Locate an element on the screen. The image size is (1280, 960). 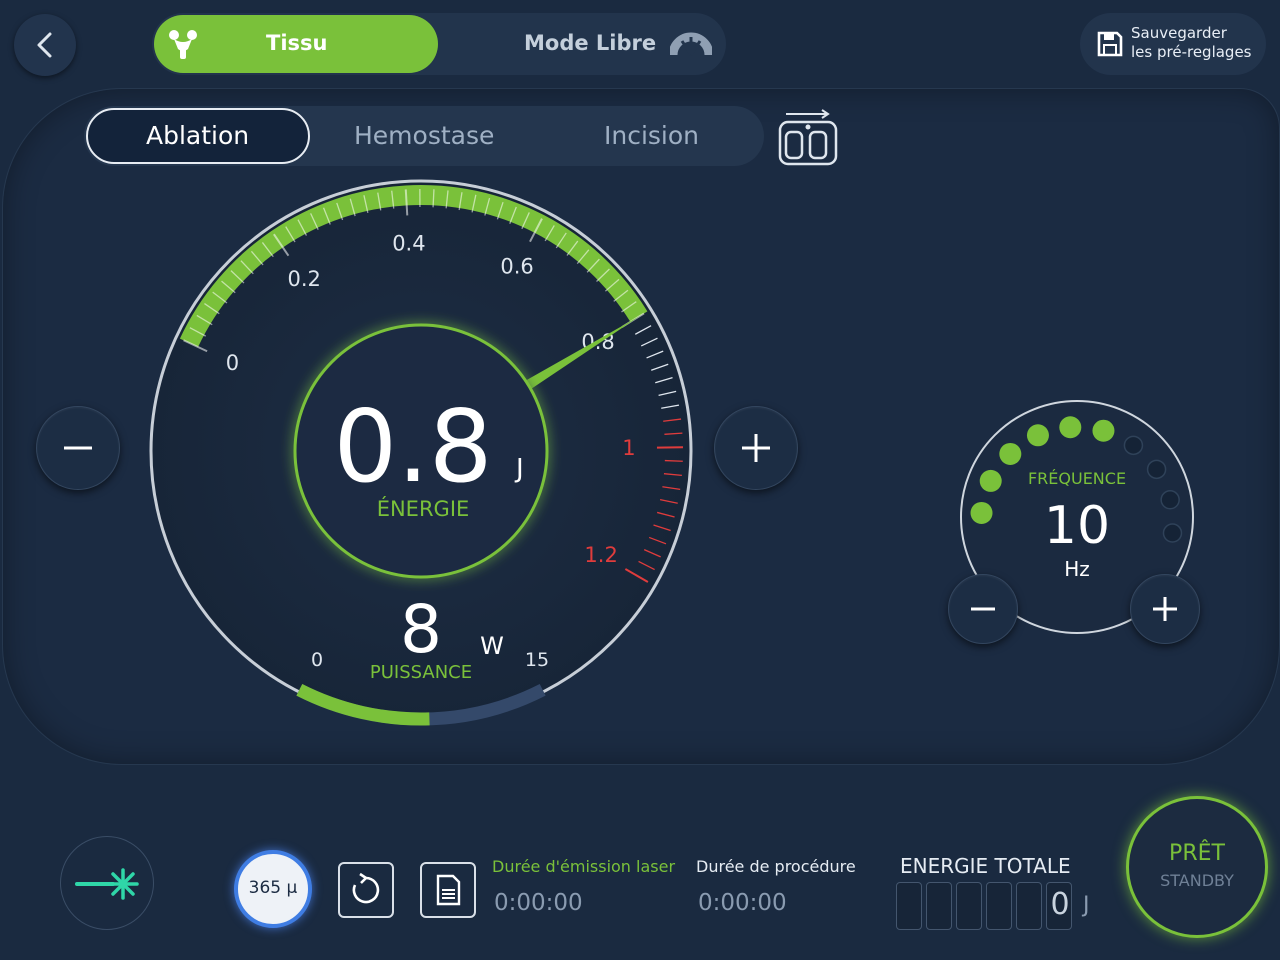
footswitch-icon is located at coordinates (808, 137).